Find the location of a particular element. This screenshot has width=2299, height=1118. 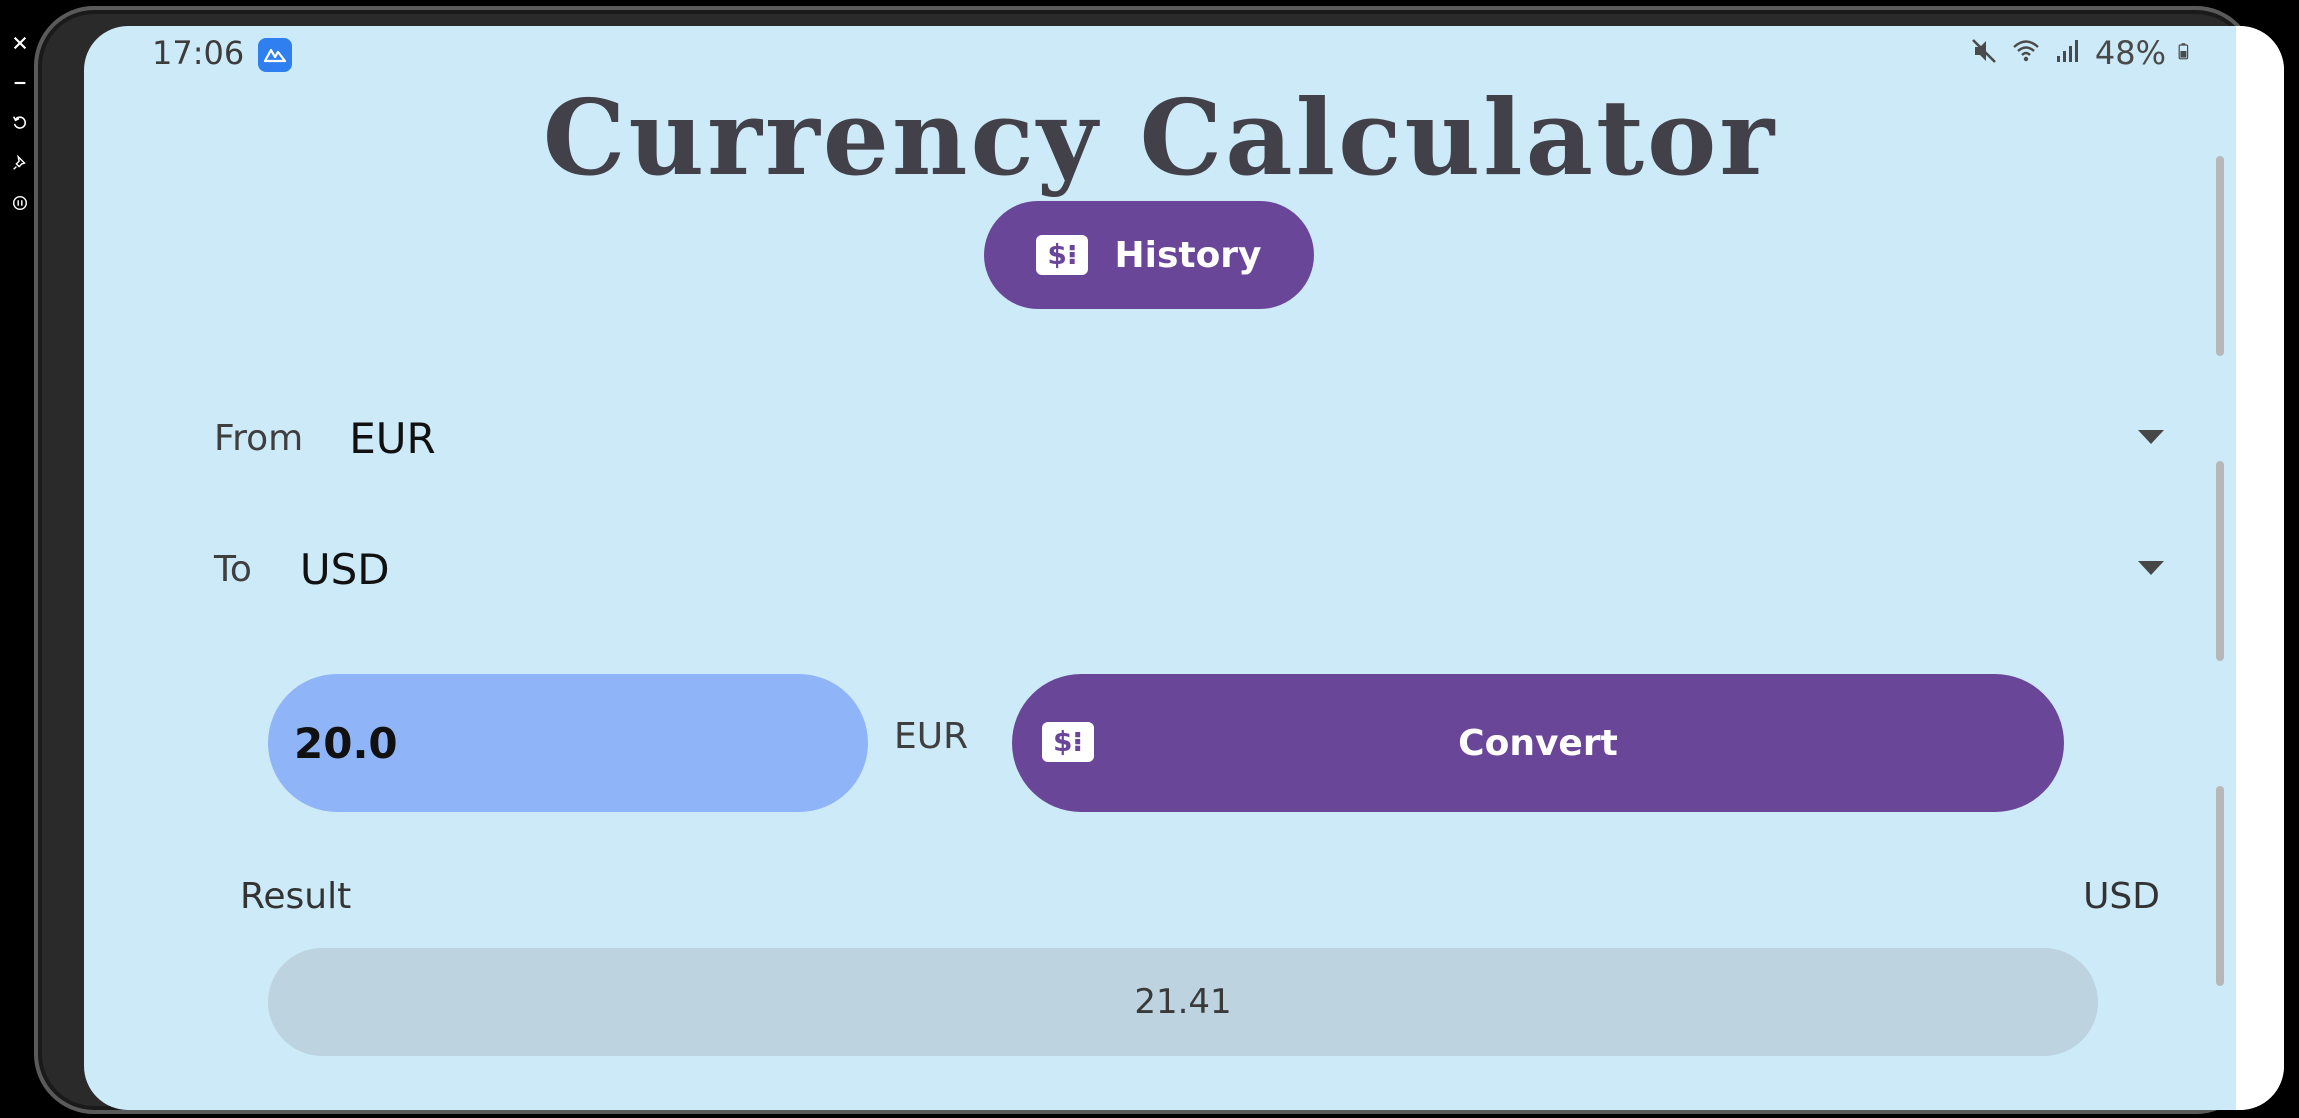

convert-button-label: Convert is located at coordinates (1538, 743).